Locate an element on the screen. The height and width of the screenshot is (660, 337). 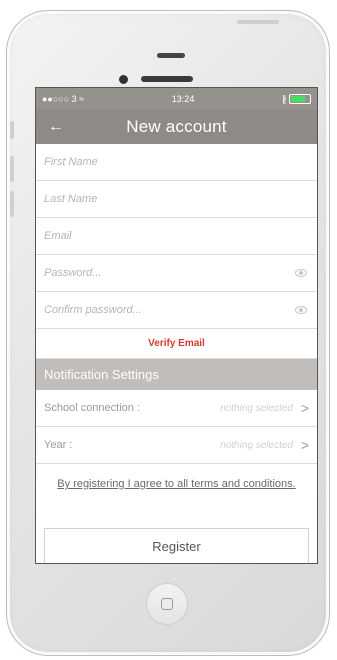
power-button is located at coordinates (258, 22).